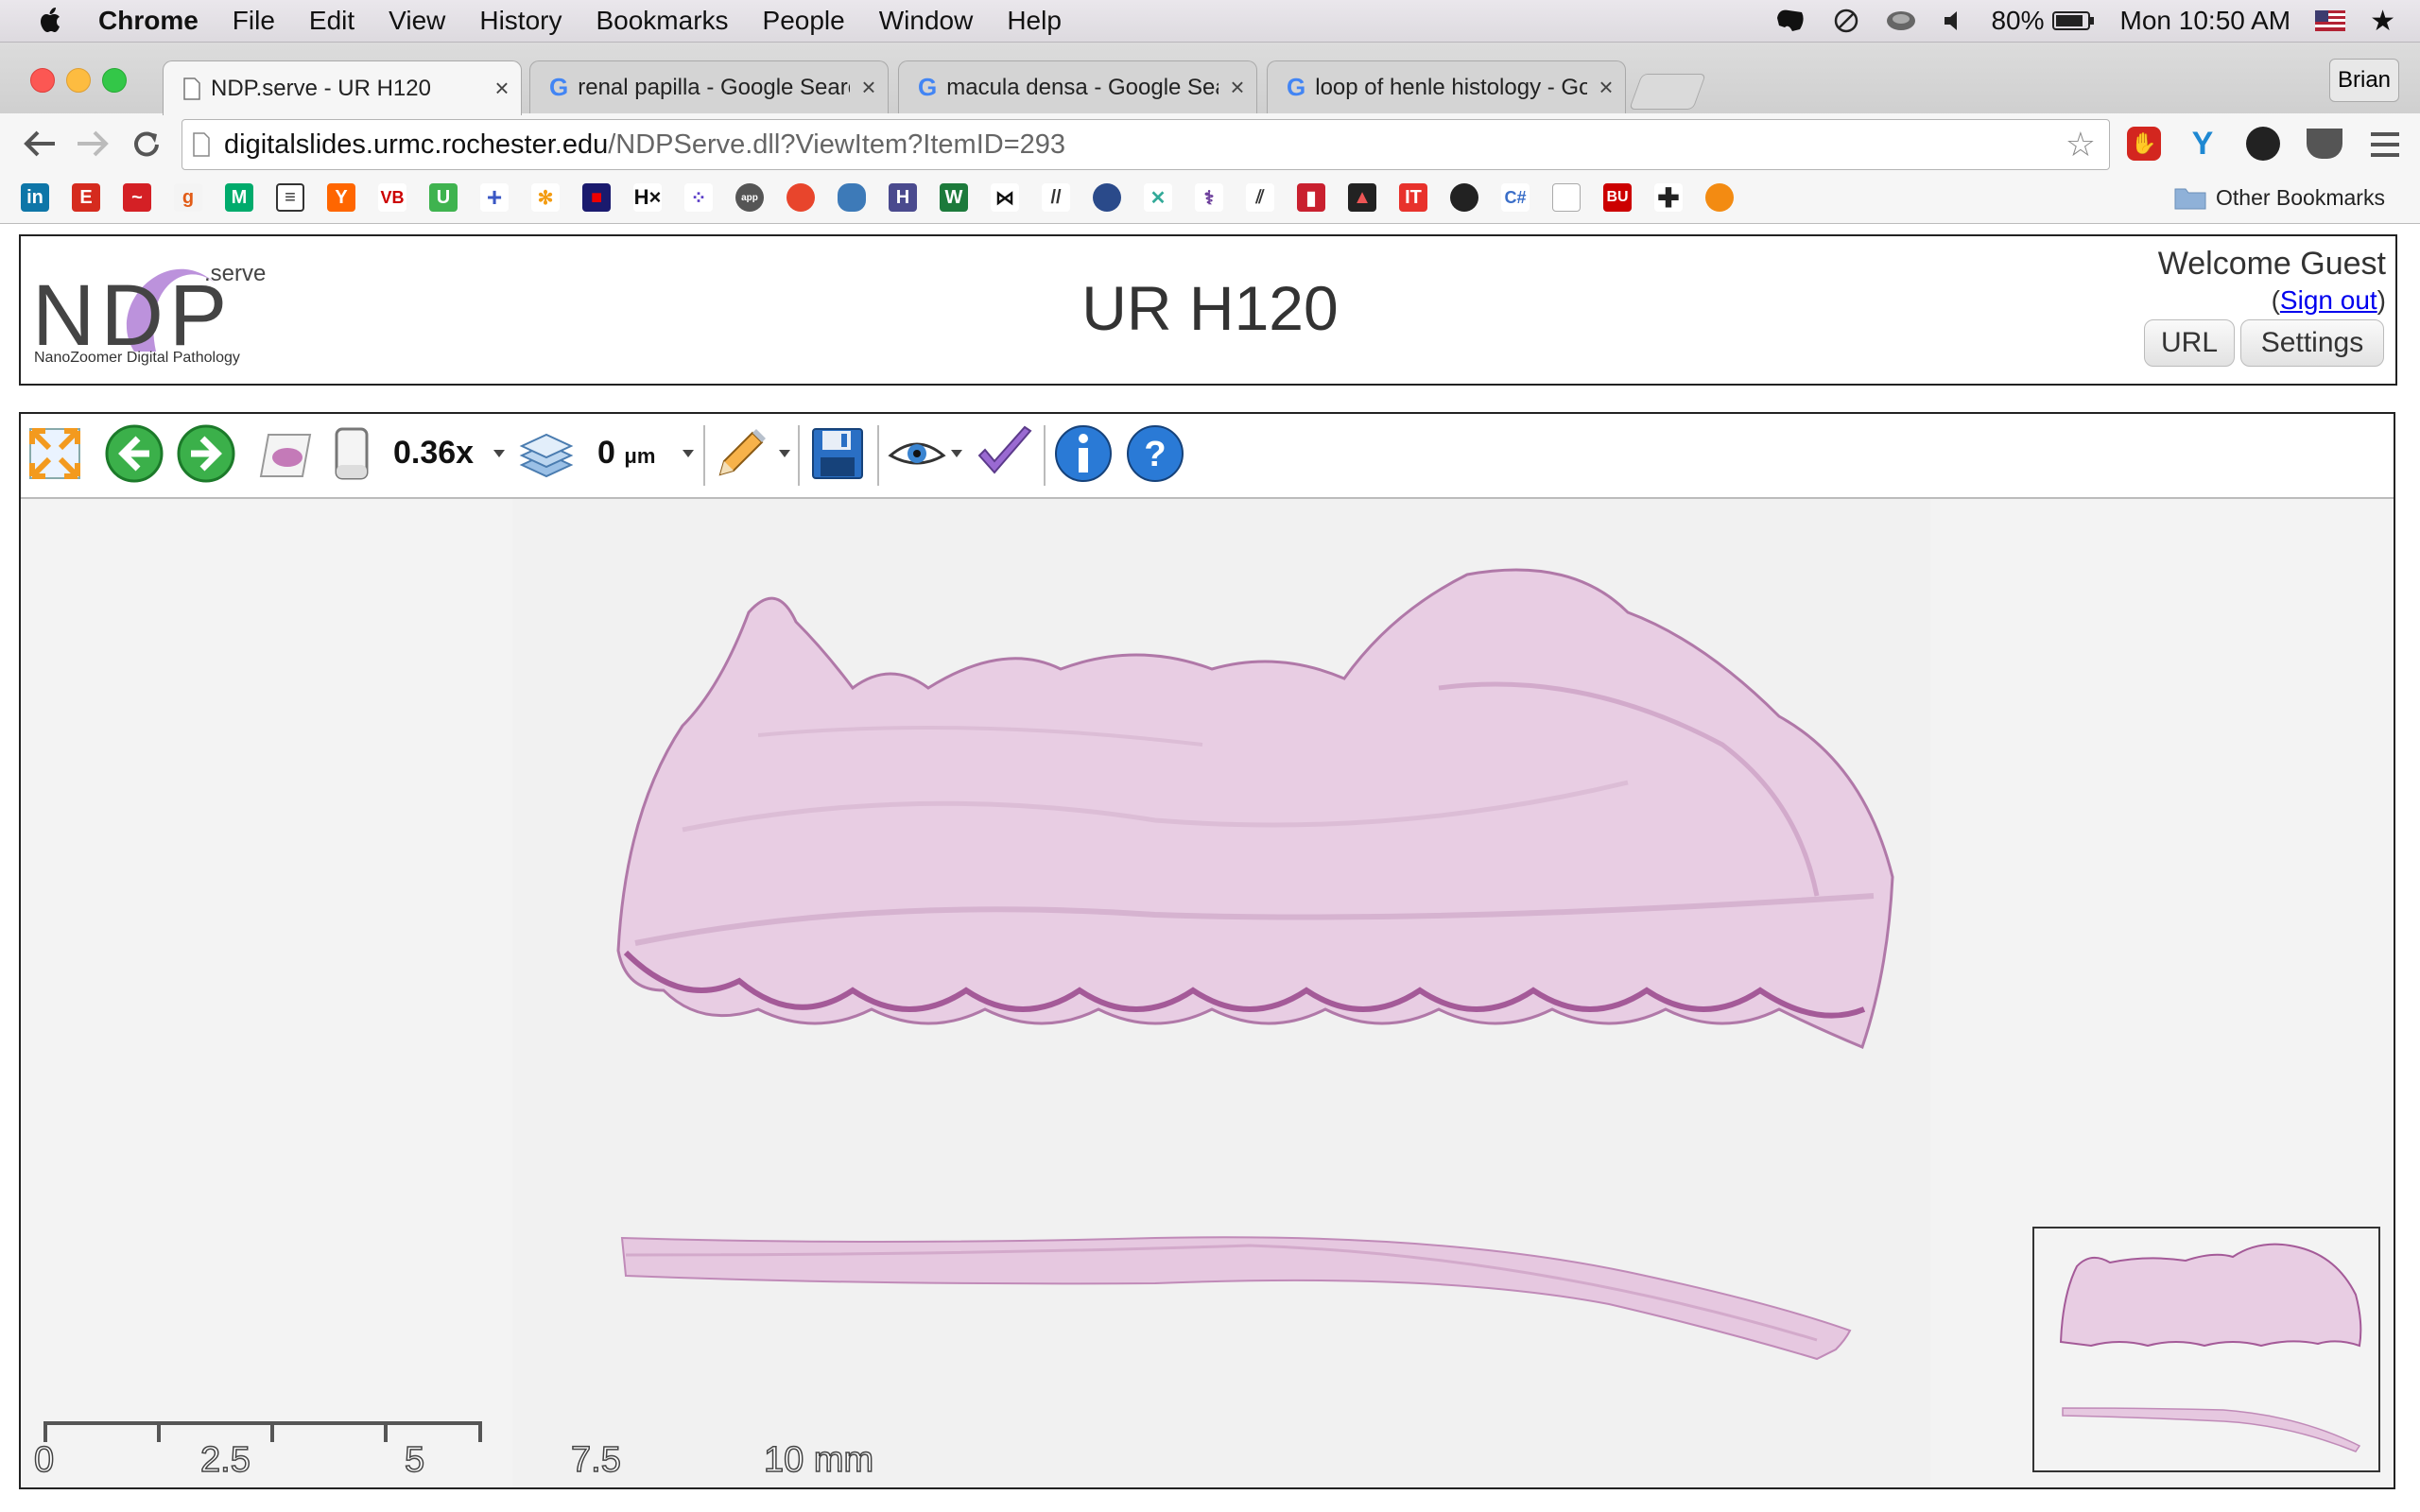  I want to click on app-press-icon: app, so click(749, 197).